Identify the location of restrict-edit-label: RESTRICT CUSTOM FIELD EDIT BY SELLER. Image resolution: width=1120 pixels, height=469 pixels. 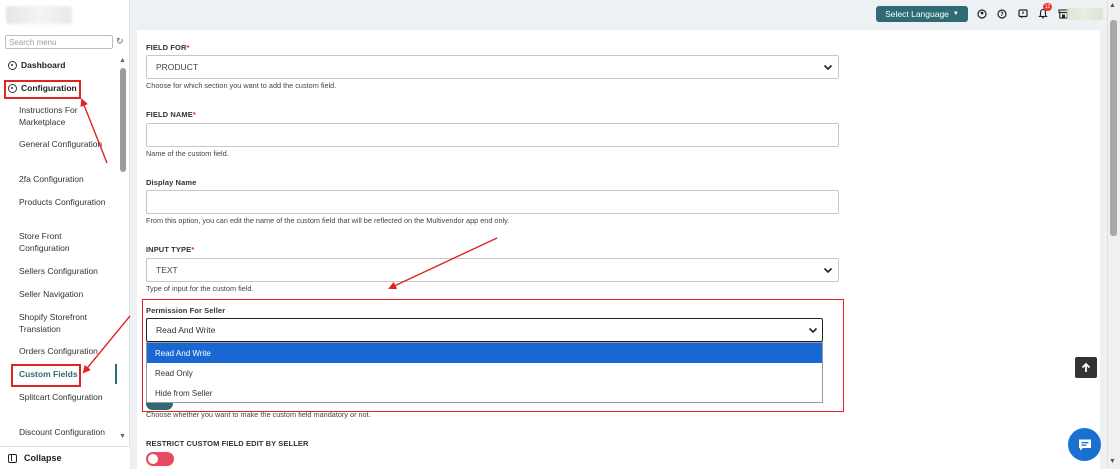
(227, 443).